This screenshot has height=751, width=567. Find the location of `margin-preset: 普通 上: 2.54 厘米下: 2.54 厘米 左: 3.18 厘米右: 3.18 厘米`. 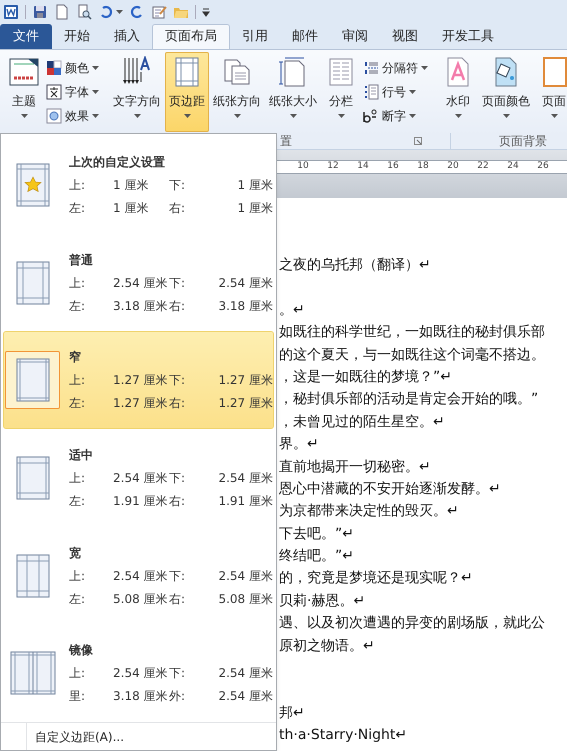

margin-preset: 普通 上: 2.54 厘米下: 2.54 厘米 左: 3.18 厘米右: 3.18 厘米 is located at coordinates (138, 283).